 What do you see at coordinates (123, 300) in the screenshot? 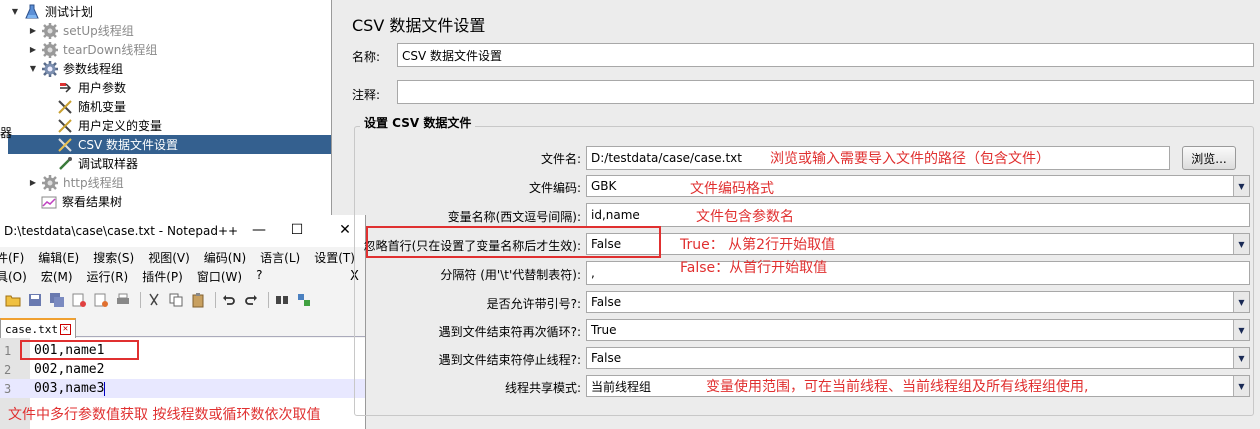
I see `print-icon` at bounding box center [123, 300].